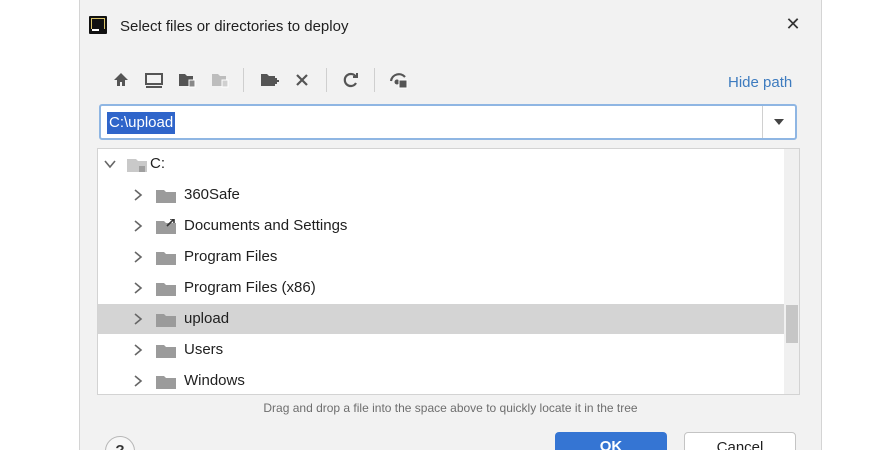 The height and width of the screenshot is (450, 891). I want to click on show-hidden-button, so click(399, 80).